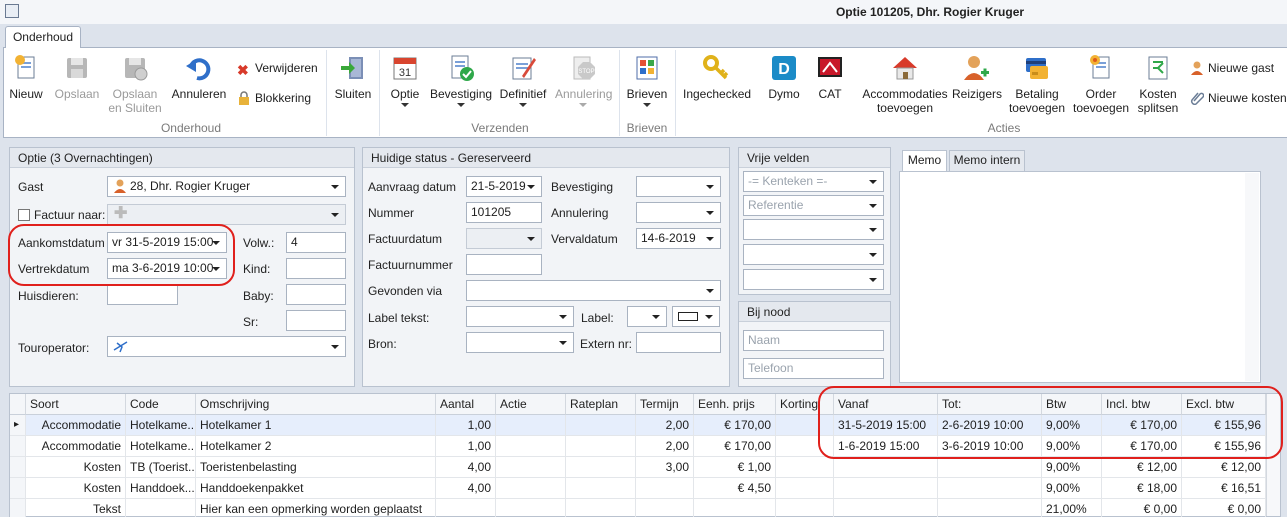 This screenshot has height=517, width=1287. Describe the element at coordinates (1142, 488) in the screenshot. I see `table-cell: € 18,00` at that location.